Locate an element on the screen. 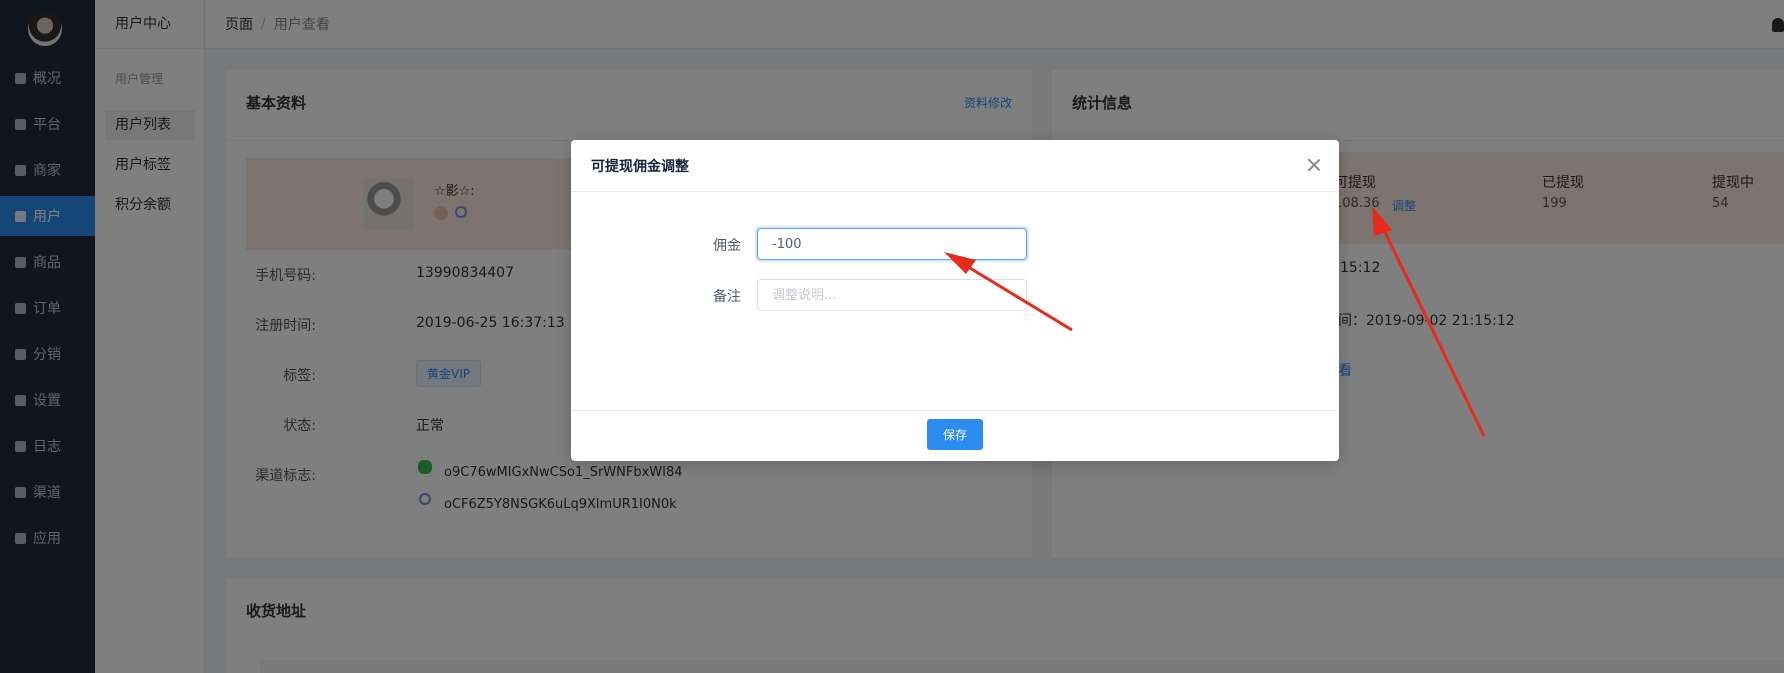 This screenshot has width=1784, height=673. commission-label: 佣金 is located at coordinates (727, 246).